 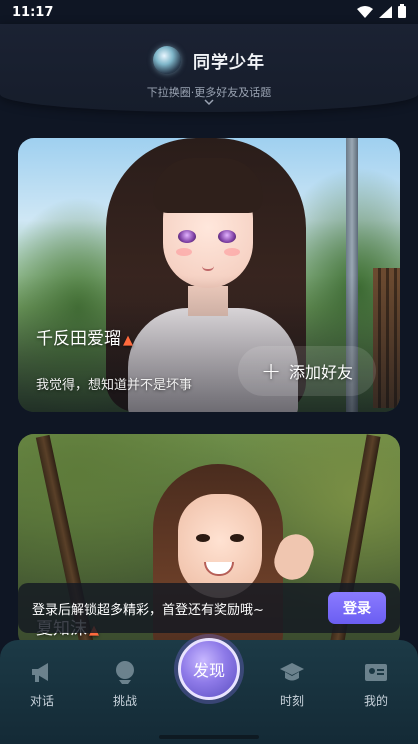 I want to click on top-header: 同学少年 下拉换圈·更多好友及话题, so click(x=209, y=68).